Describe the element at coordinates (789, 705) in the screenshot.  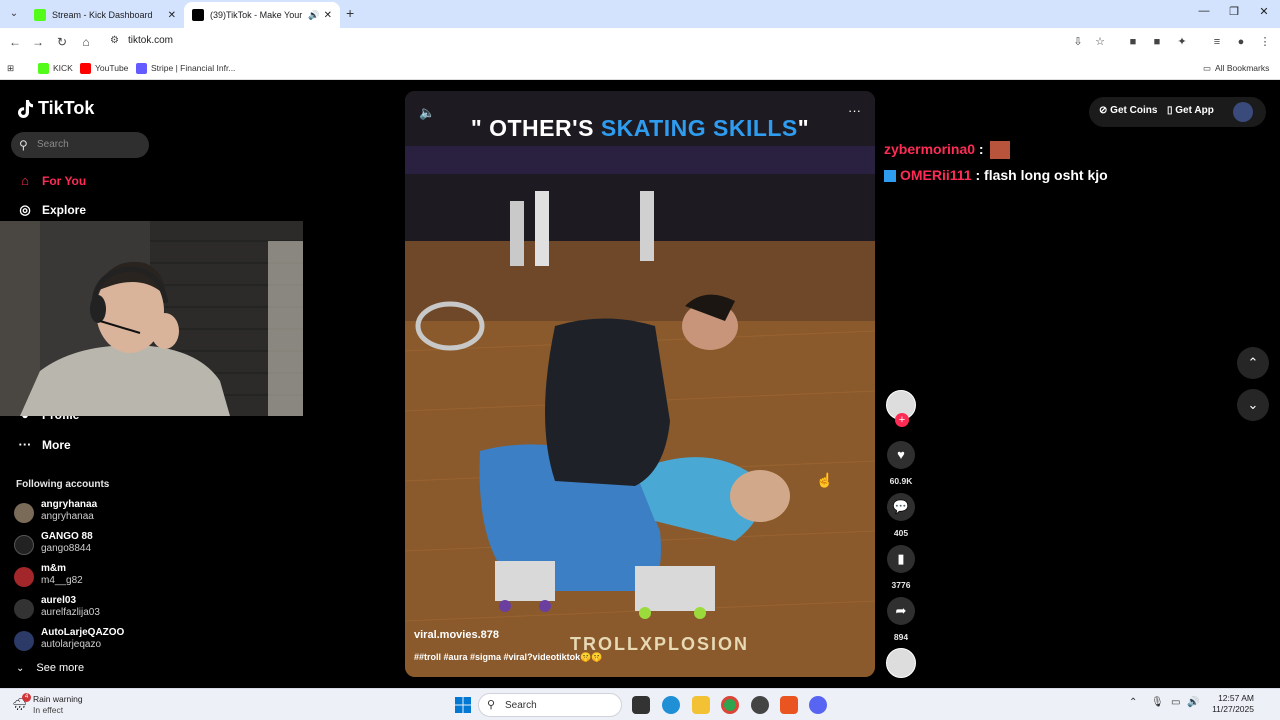
I see `app-icon` at that location.